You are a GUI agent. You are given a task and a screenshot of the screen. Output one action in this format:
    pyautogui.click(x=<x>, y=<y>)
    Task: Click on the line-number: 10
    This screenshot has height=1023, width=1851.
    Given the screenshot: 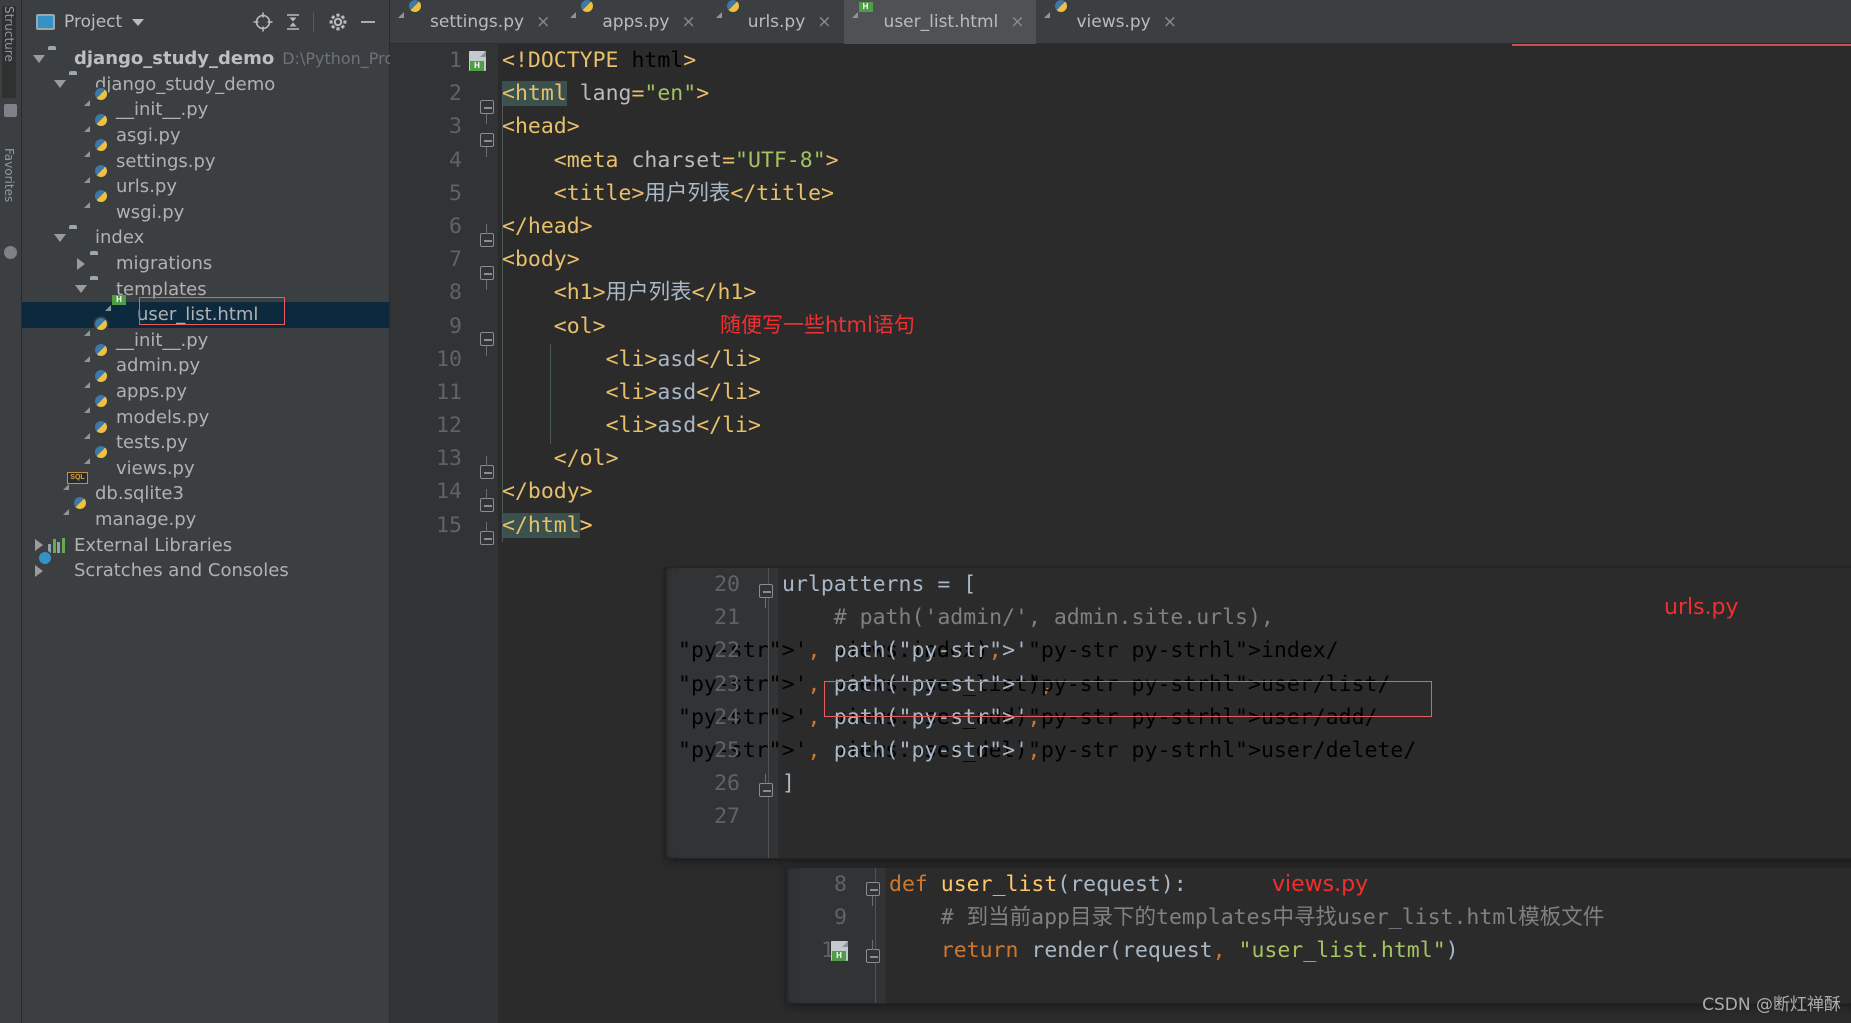 What is the action you would take?
    pyautogui.click(x=449, y=359)
    